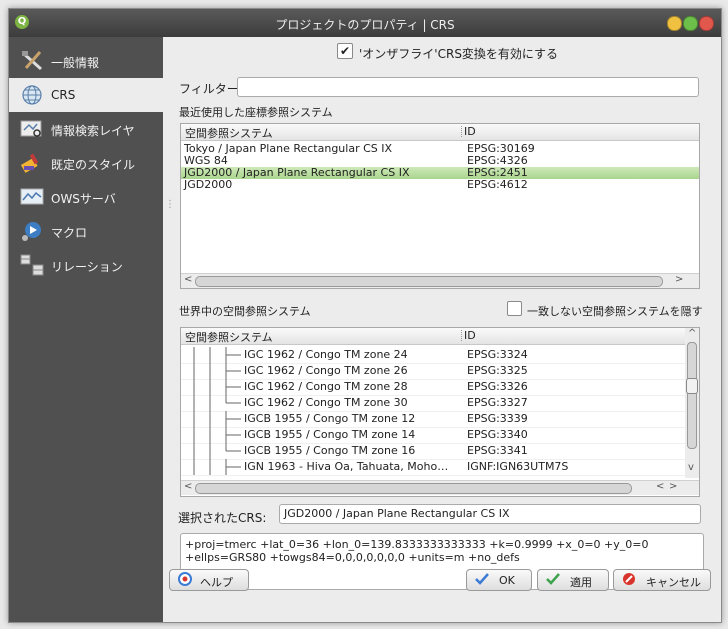 This screenshot has width=728, height=629. I want to click on horizontal-scrollbar: < < >, so click(440, 487).